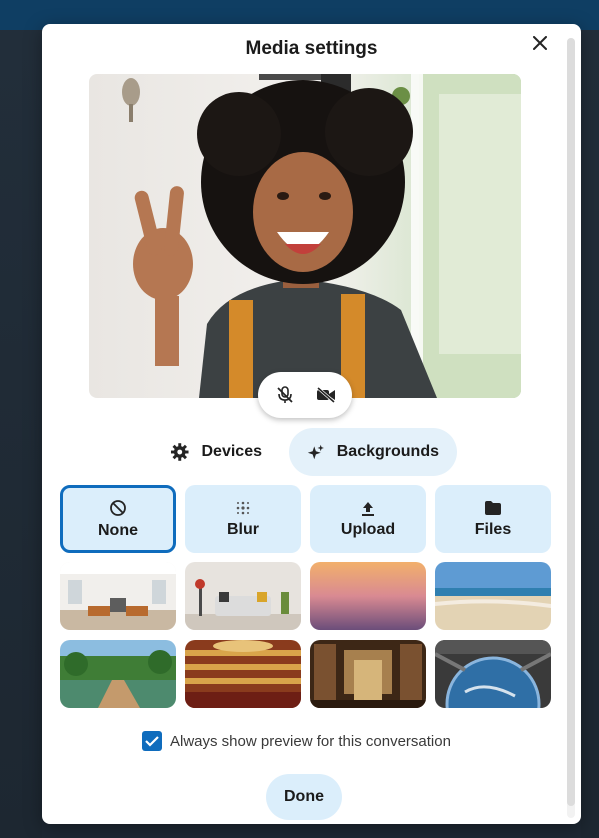 The image size is (599, 838). I want to click on backdrop-left, so click(21, 434).